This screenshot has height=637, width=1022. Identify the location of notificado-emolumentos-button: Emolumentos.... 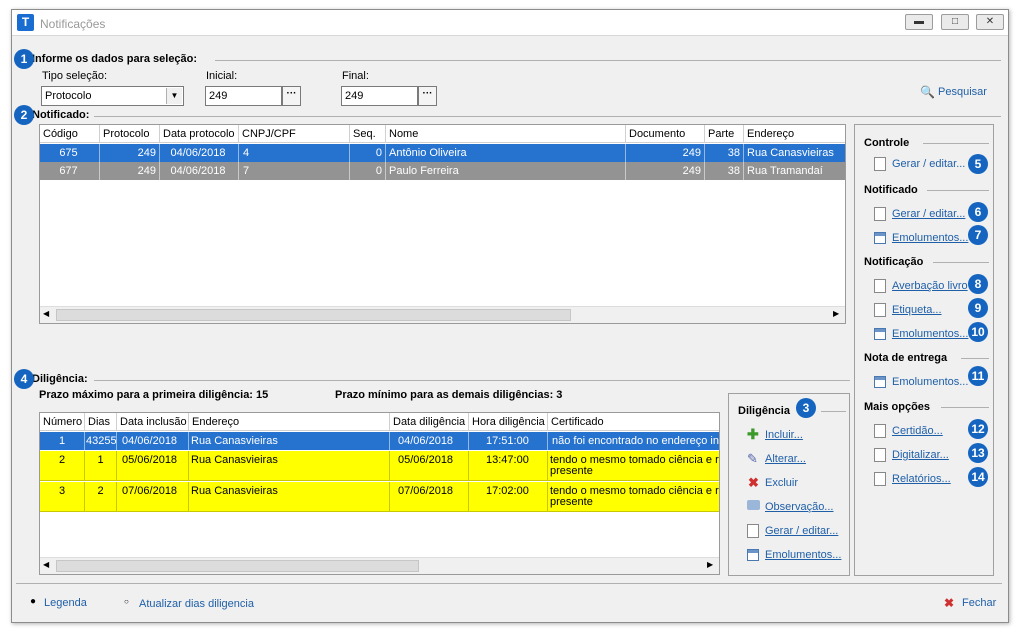
(924, 239).